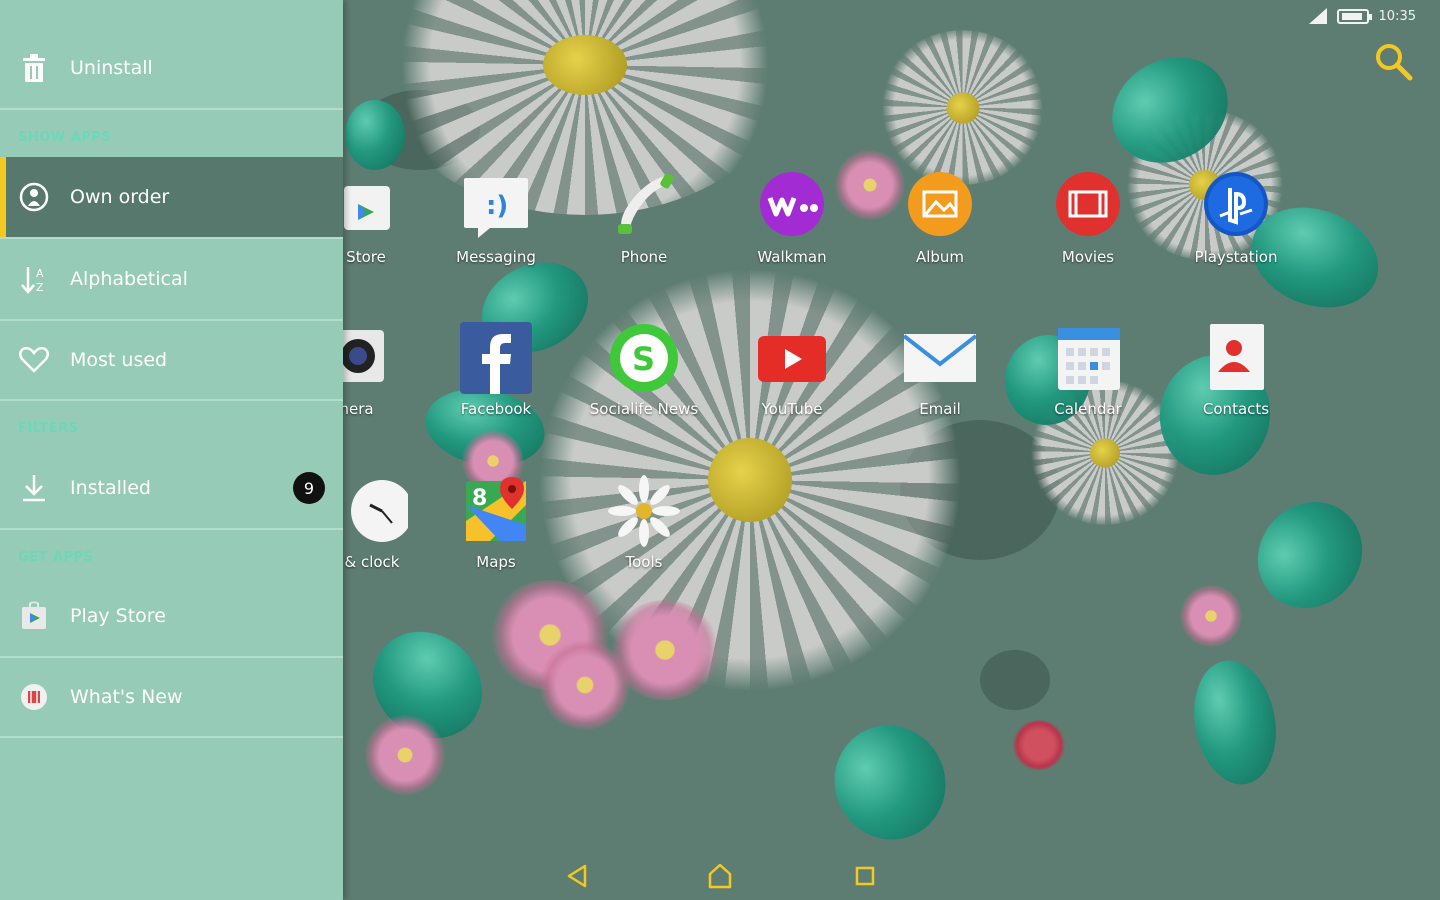 This screenshot has height=900, width=1440. Describe the element at coordinates (1015, 680) in the screenshot. I see `wallpaper-shadow` at that location.